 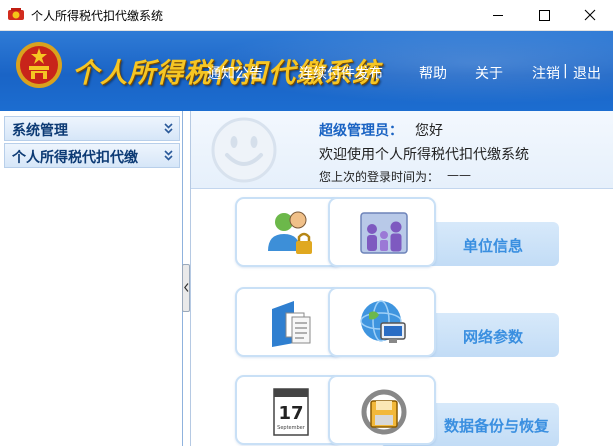 What do you see at coordinates (587, 73) in the screenshot?
I see `nav-exit: 退出` at bounding box center [587, 73].